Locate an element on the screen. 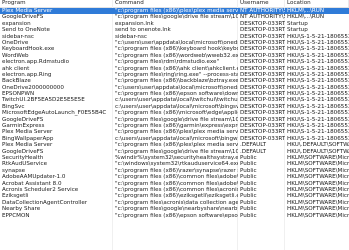 Image resolution: width=349 pixels, height=250 pixels. column-header-location: Location is located at coordinates (317, 3).